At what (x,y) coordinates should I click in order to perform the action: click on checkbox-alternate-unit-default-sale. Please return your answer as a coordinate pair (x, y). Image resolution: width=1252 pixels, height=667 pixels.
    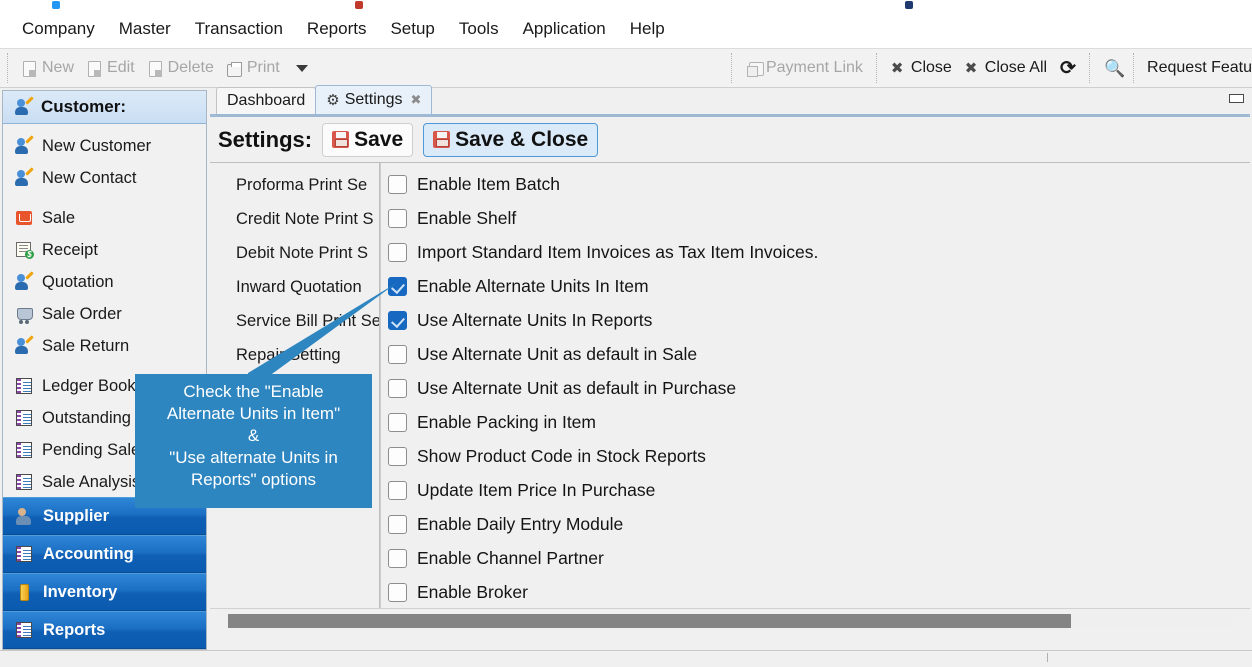
    Looking at the image, I should click on (397, 354).